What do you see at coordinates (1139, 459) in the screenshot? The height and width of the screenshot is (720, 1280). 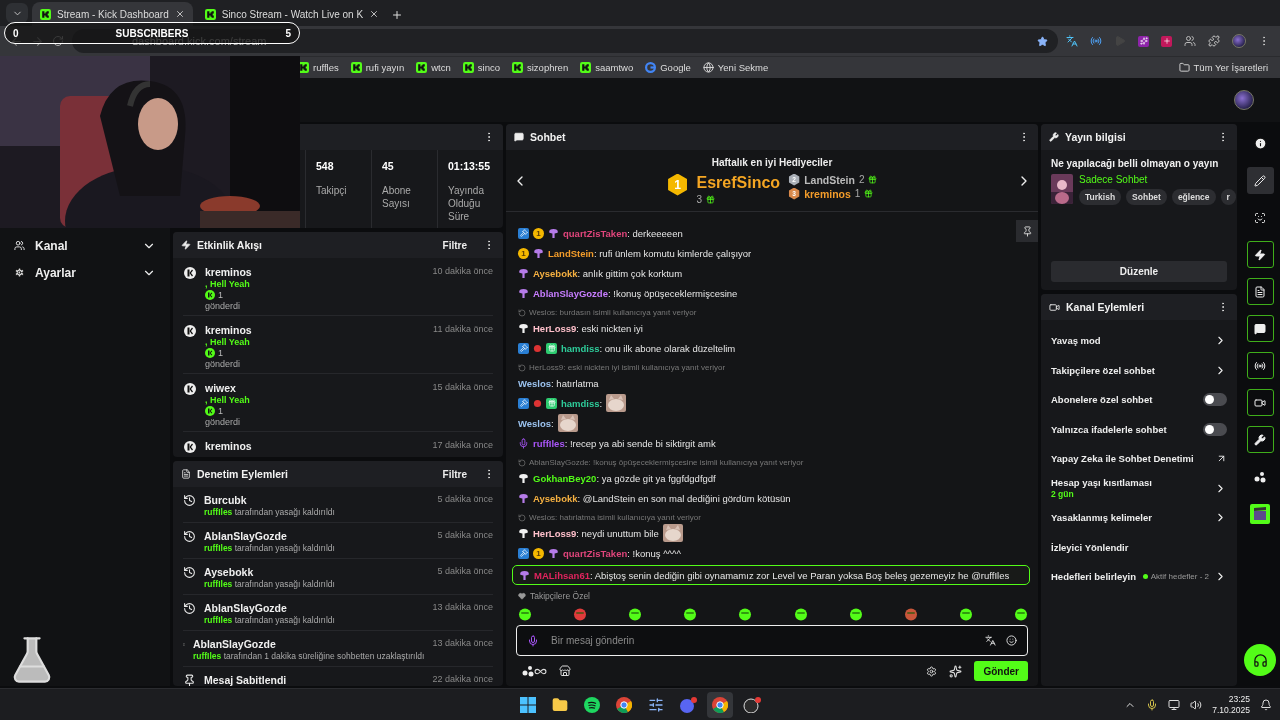 I see `channel-action: Yapay Zeka ile Sohbet Denetimi` at bounding box center [1139, 459].